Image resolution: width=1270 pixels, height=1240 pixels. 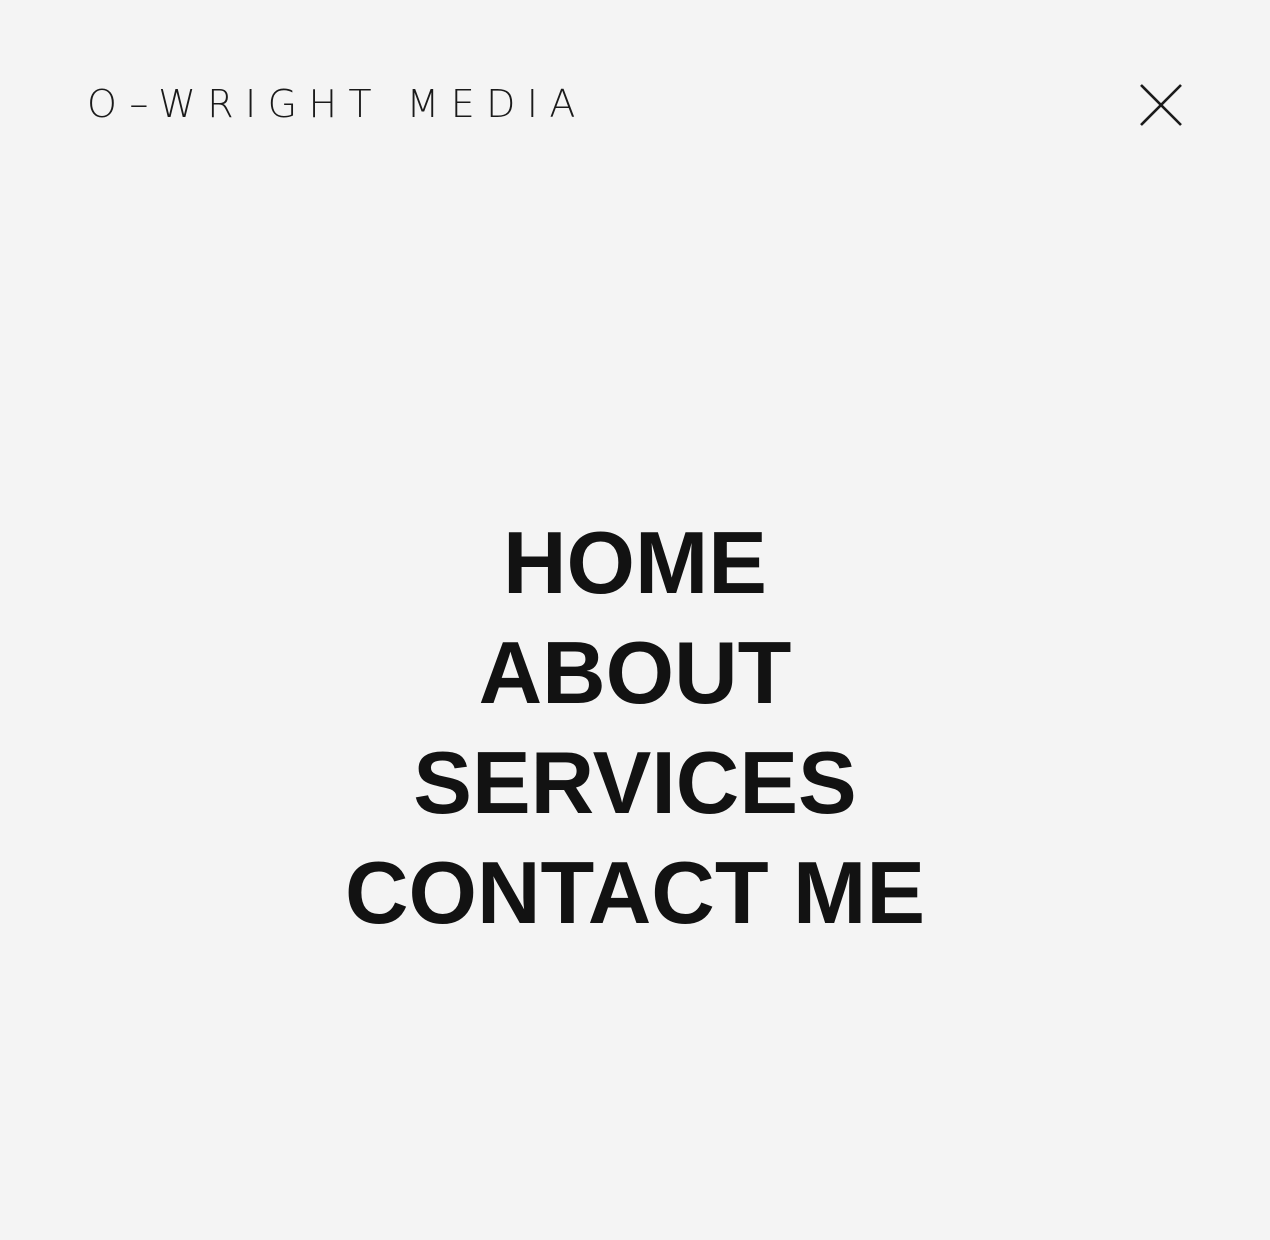 I want to click on close-menu-button, so click(x=1161, y=105).